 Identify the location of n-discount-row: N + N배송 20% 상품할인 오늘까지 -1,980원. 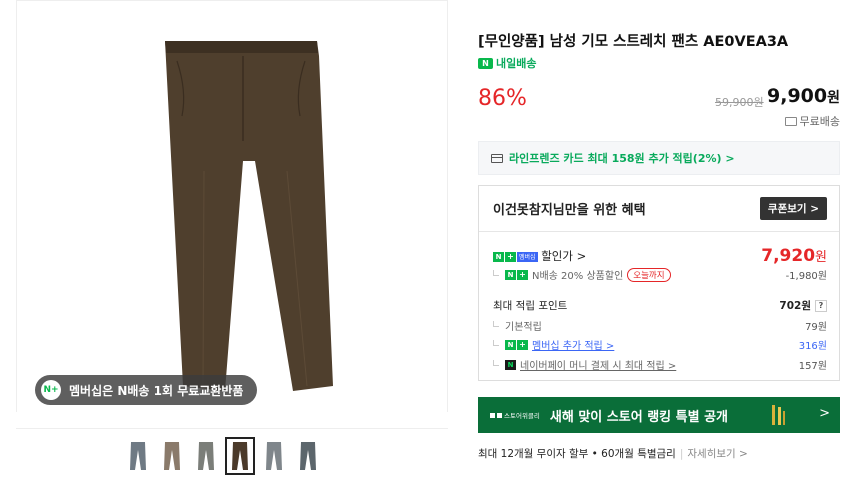
(660, 274).